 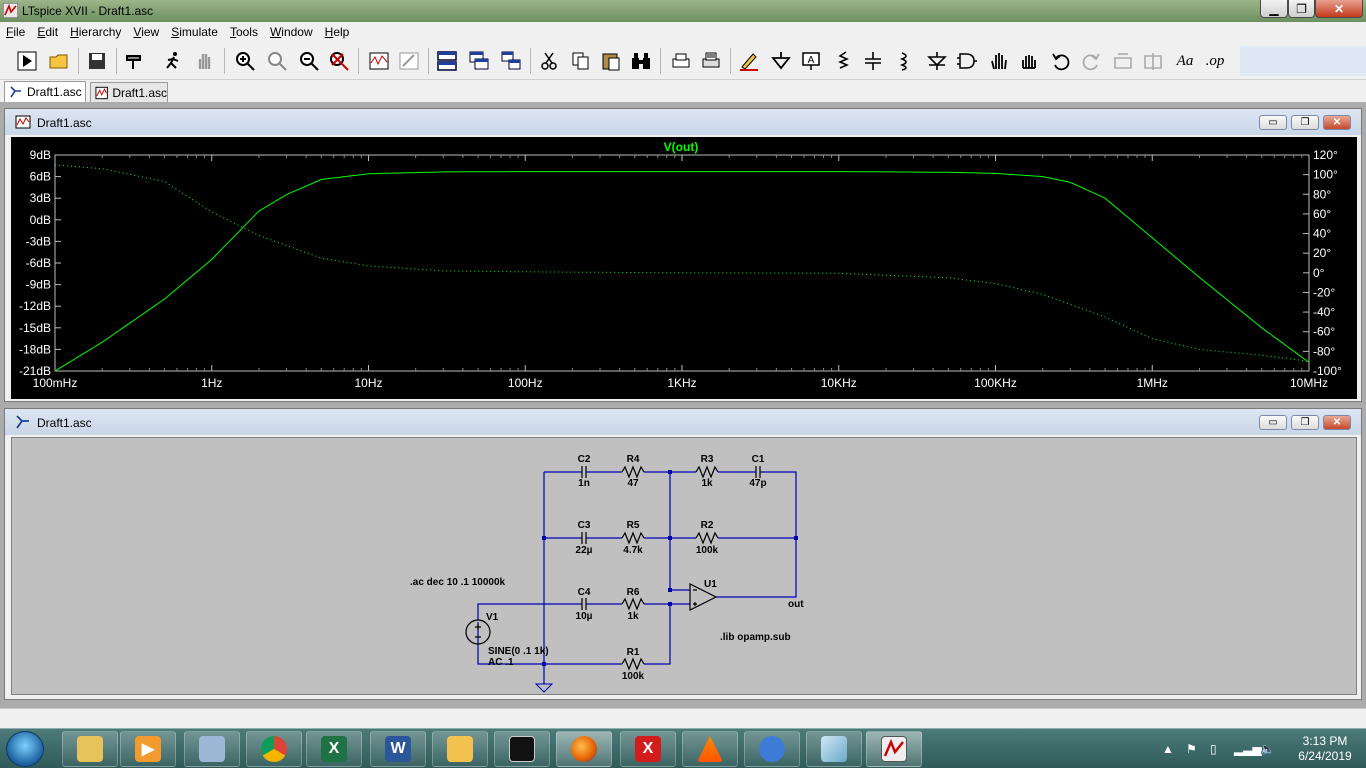 What do you see at coordinates (518, 651) in the screenshot?
I see `v1-sine-value: SINE(0 .1 1k)` at bounding box center [518, 651].